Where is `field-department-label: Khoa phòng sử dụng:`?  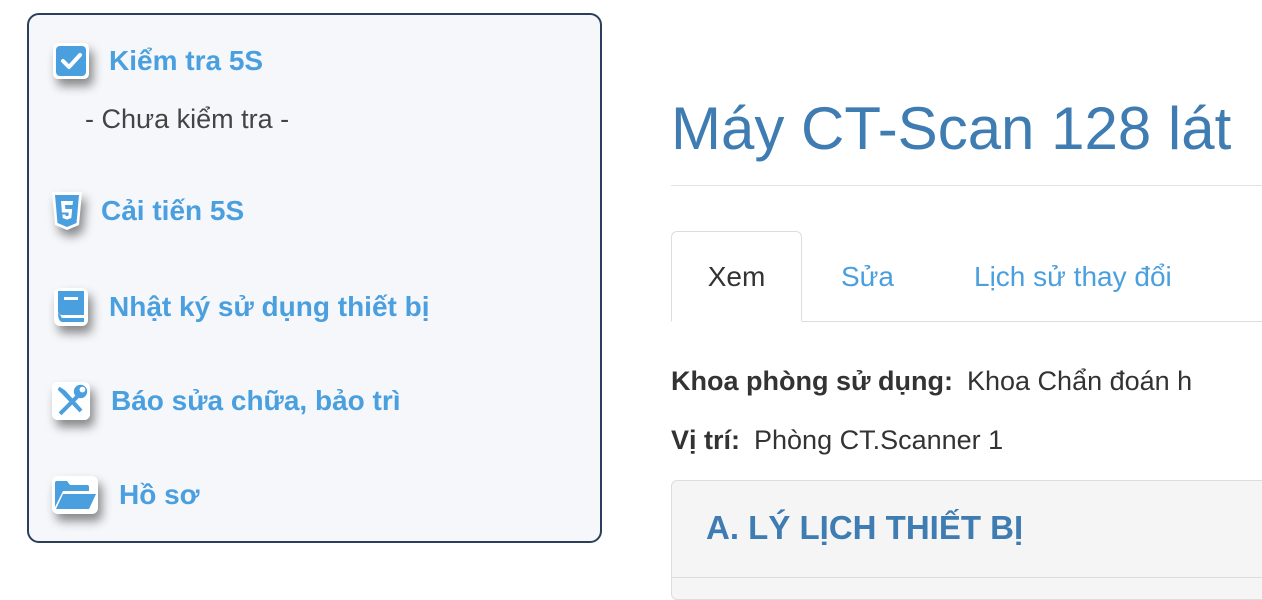
field-department-label: Khoa phòng sử dụng: is located at coordinates (812, 381).